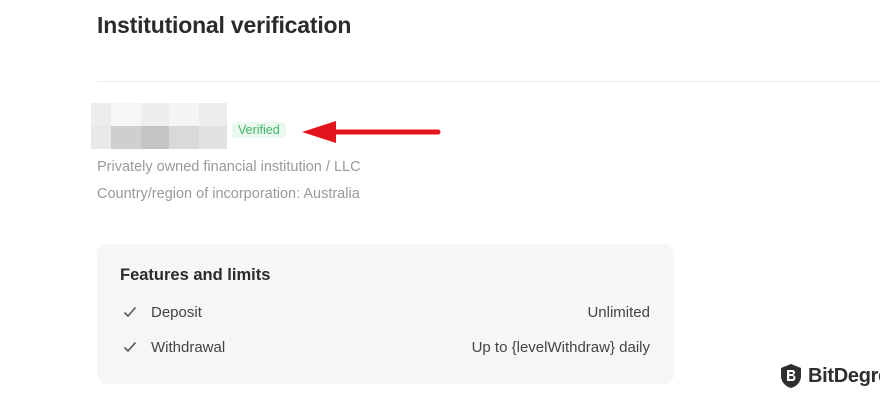  Describe the element at coordinates (371, 132) in the screenshot. I see `red-arrow-annotation` at that location.